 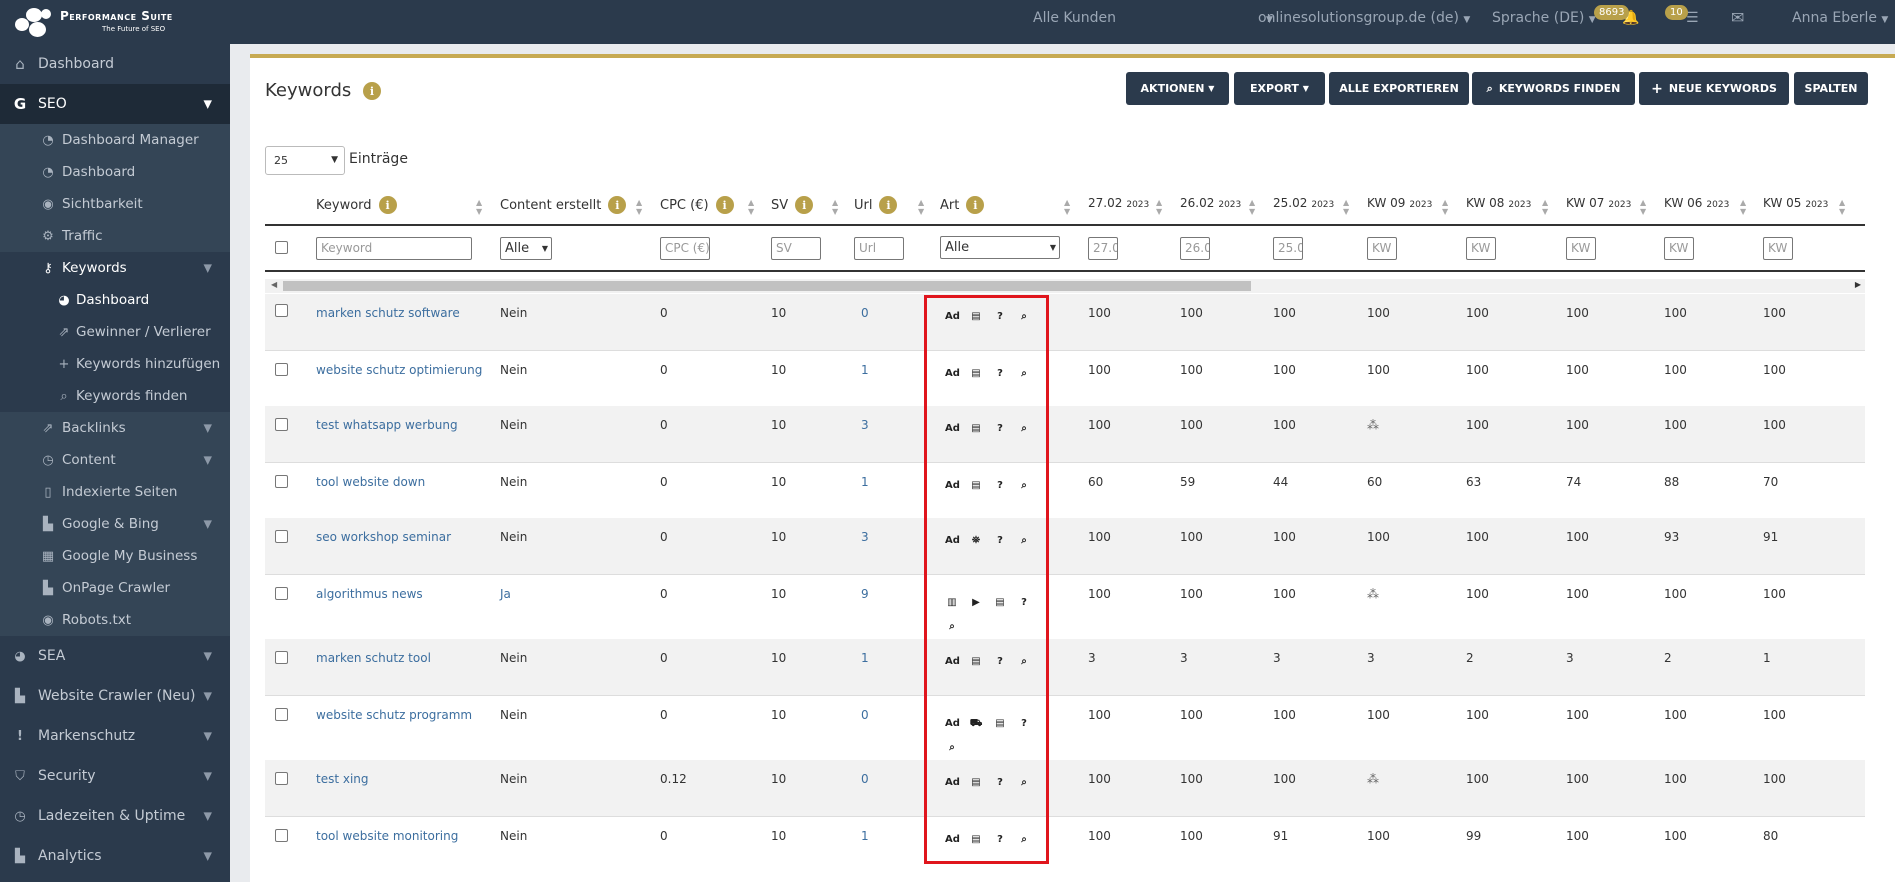 What do you see at coordinates (115, 524) in the screenshot?
I see `sidebar-item-google-bing: ▙ Google & Bing ▼` at bounding box center [115, 524].